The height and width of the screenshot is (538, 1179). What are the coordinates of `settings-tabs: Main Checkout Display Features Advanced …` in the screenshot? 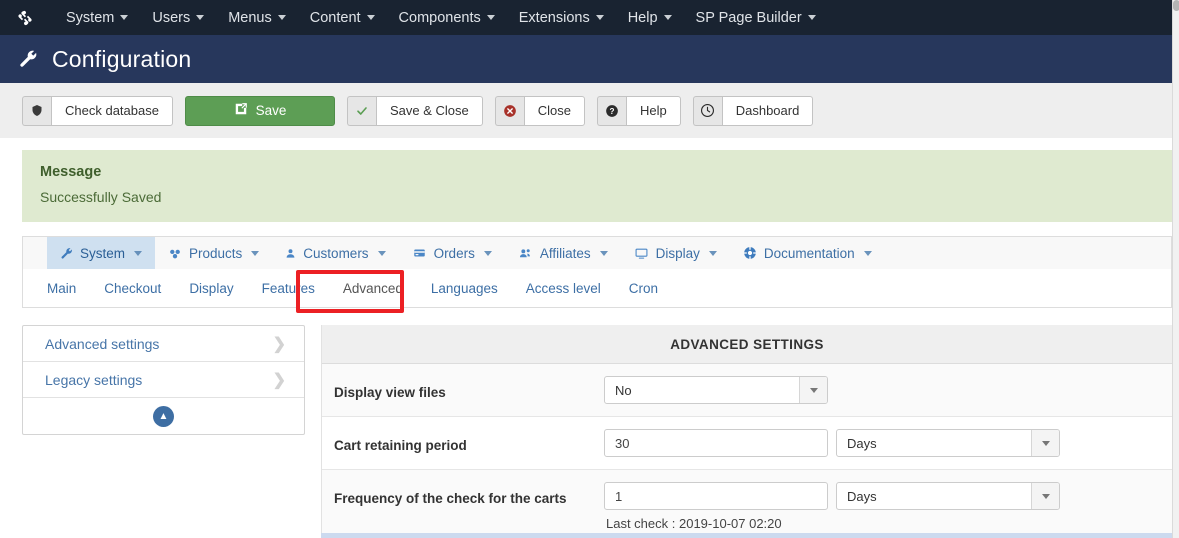 It's located at (597, 288).